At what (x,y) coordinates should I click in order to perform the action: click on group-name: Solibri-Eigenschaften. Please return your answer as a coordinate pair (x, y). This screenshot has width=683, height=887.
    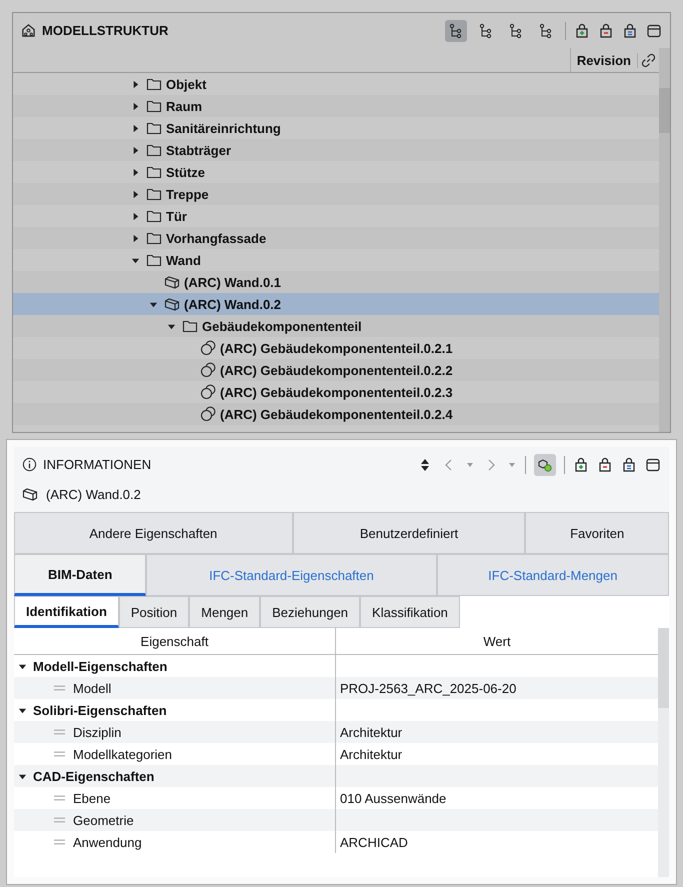
    Looking at the image, I should click on (100, 710).